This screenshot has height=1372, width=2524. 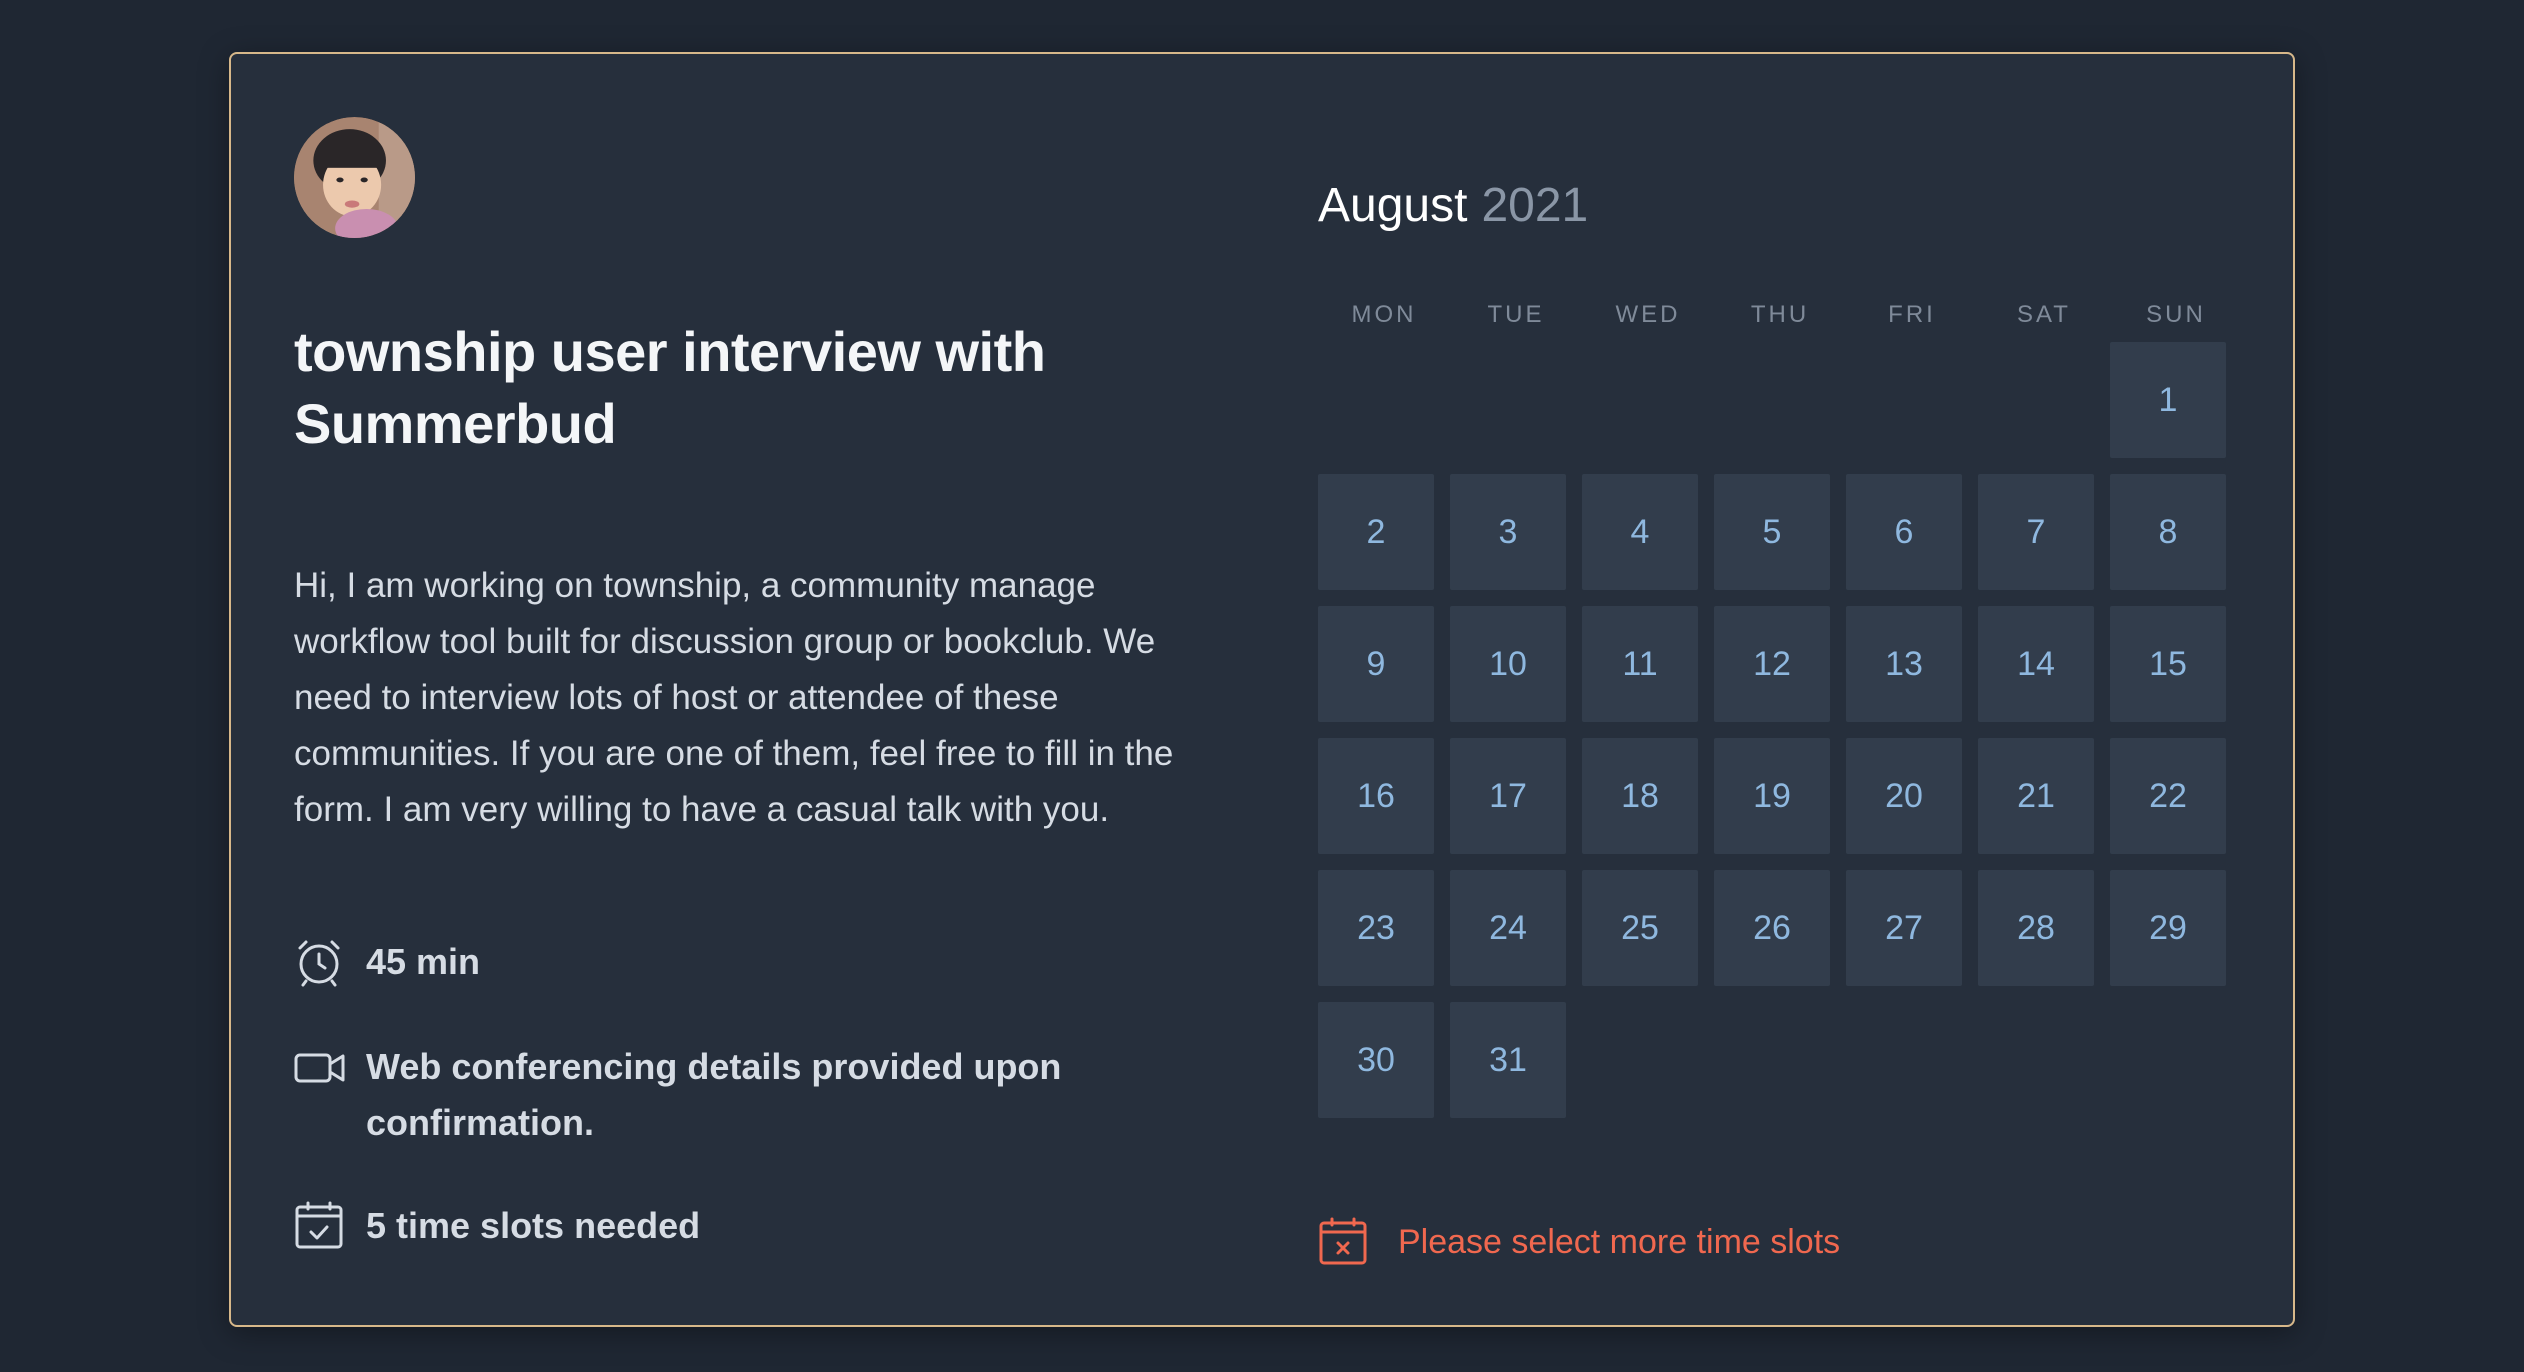 I want to click on calendar-day-30: 30, so click(x=1376, y=1060).